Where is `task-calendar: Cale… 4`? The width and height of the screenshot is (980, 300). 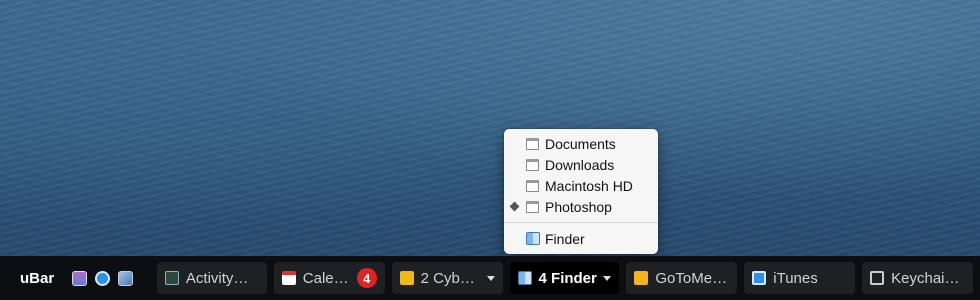 task-calendar: Cale… 4 is located at coordinates (329, 278).